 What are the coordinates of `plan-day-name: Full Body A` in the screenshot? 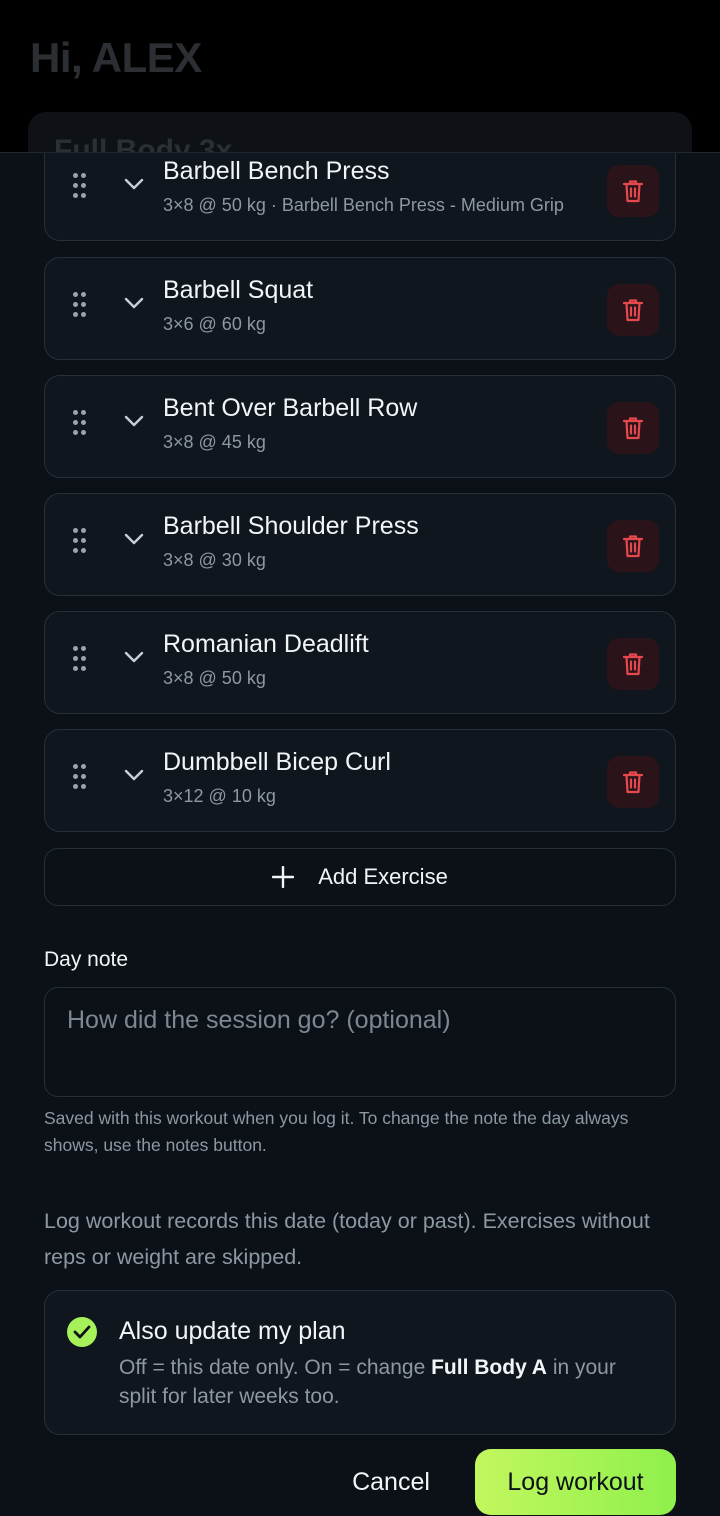 It's located at (489, 1367).